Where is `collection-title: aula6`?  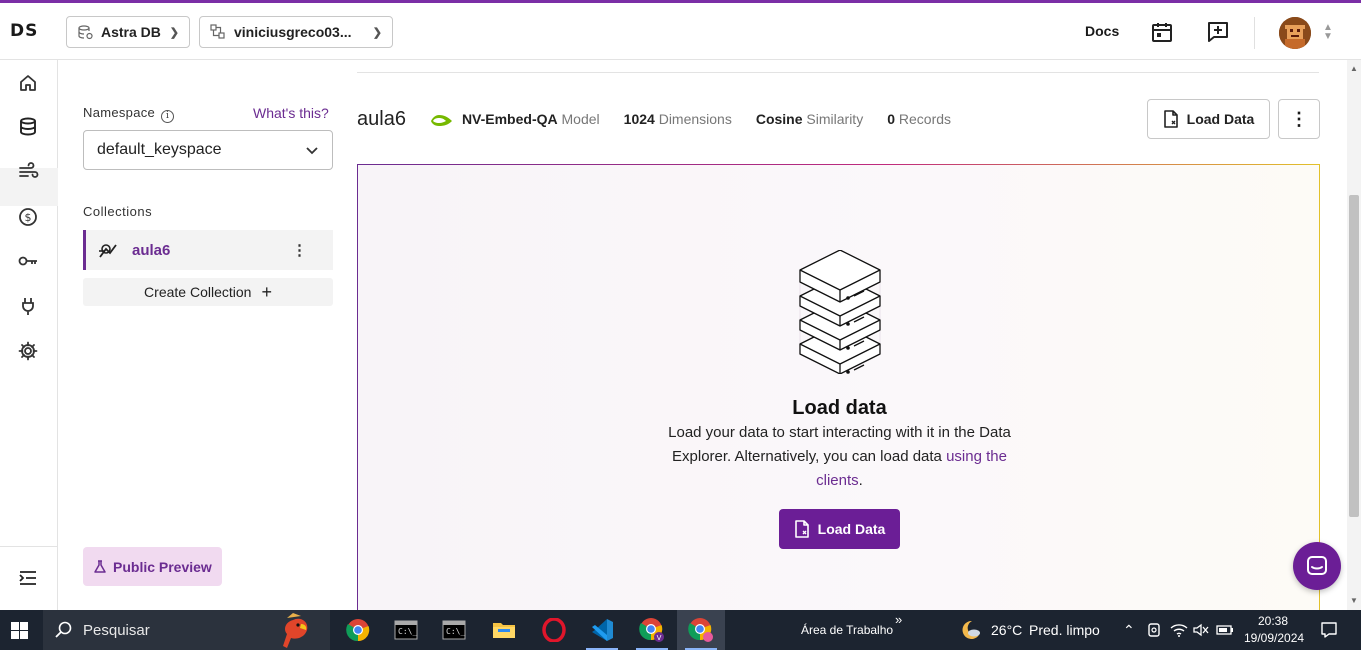
collection-title: aula6 is located at coordinates (381, 118).